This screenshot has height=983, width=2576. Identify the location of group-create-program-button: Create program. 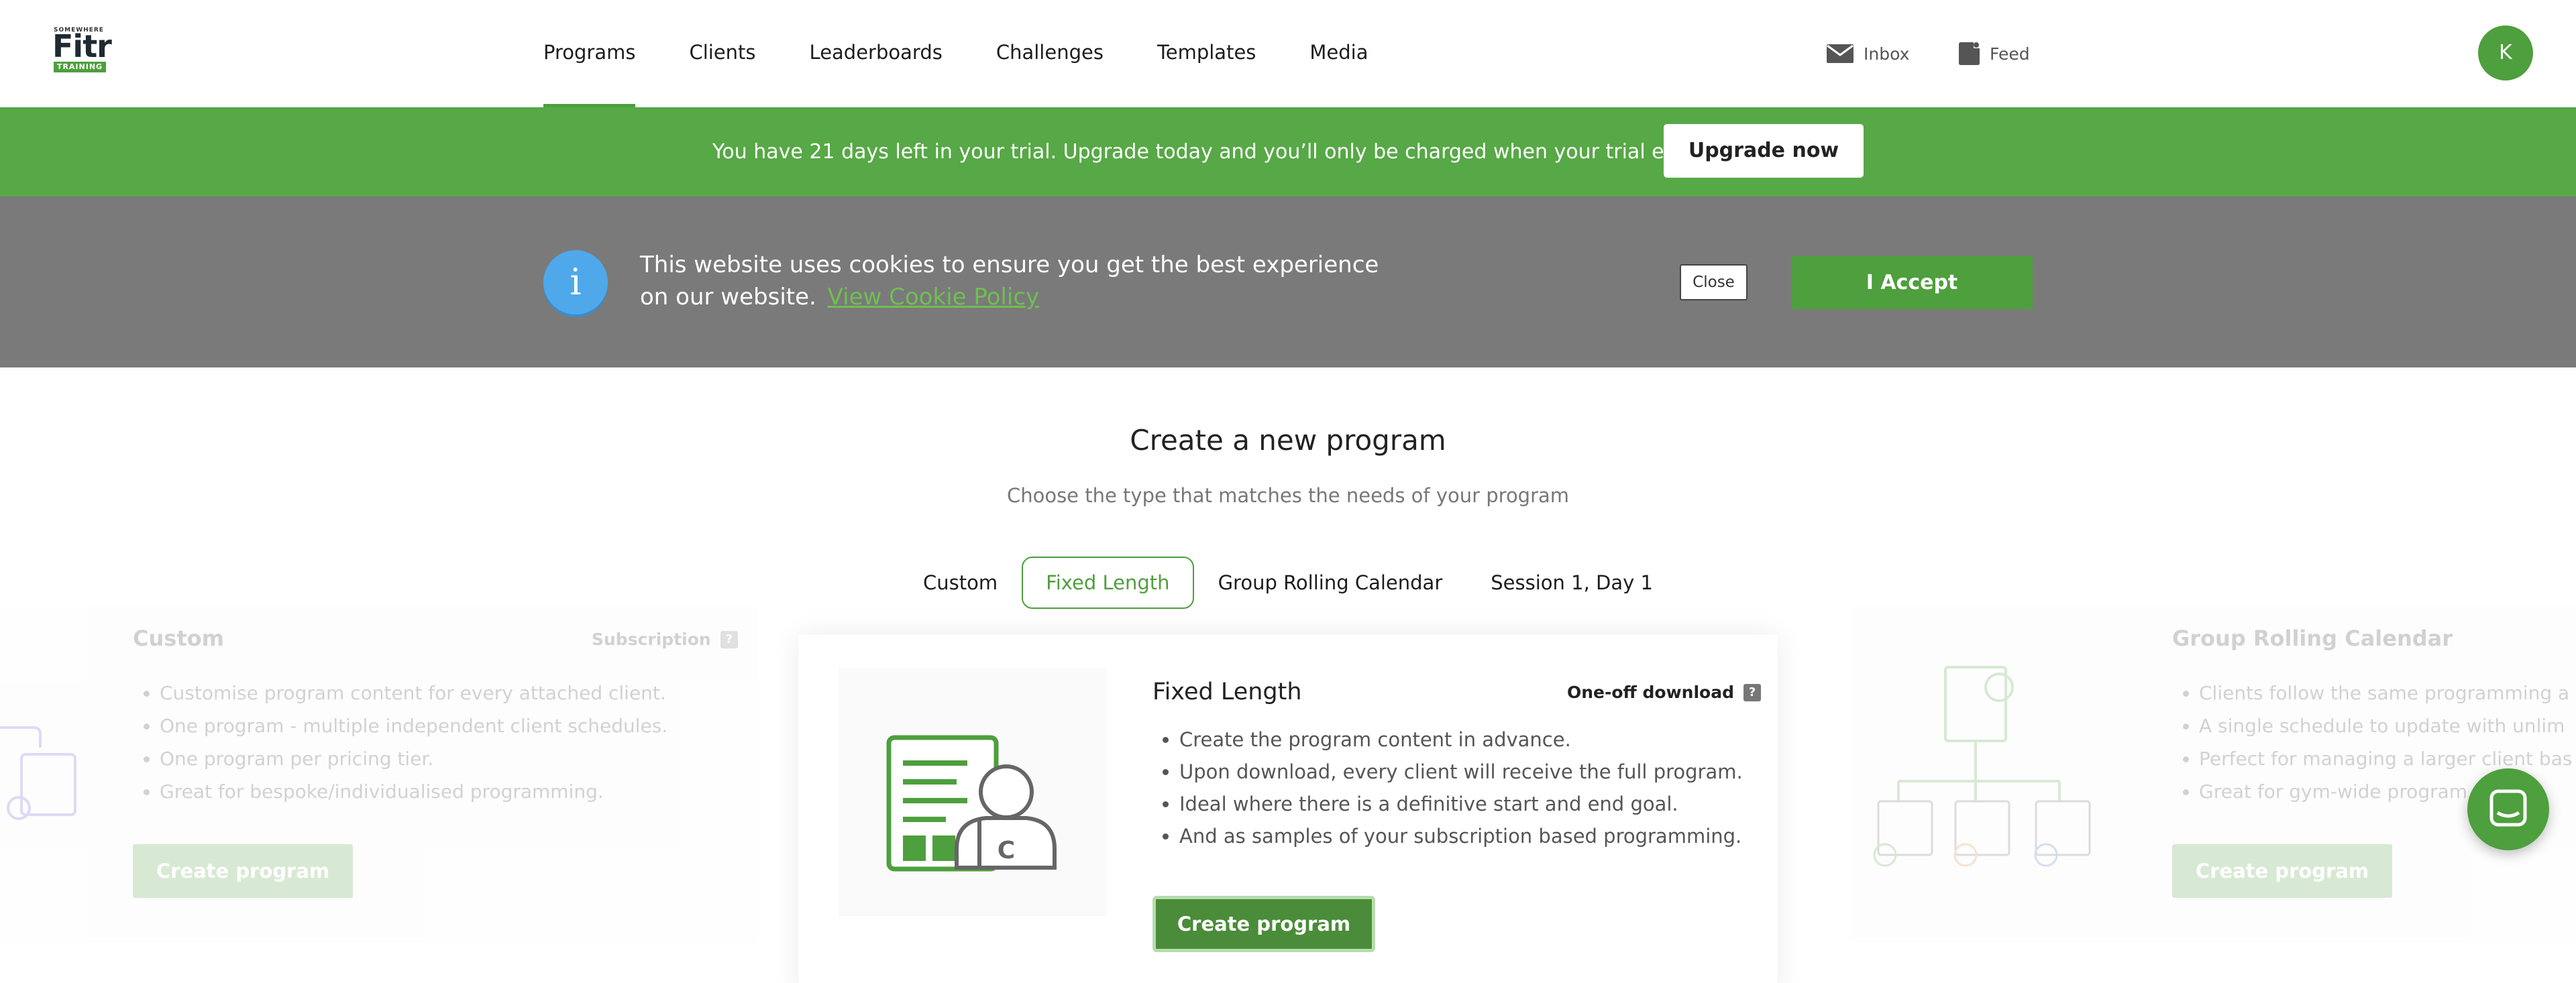
(2282, 871).